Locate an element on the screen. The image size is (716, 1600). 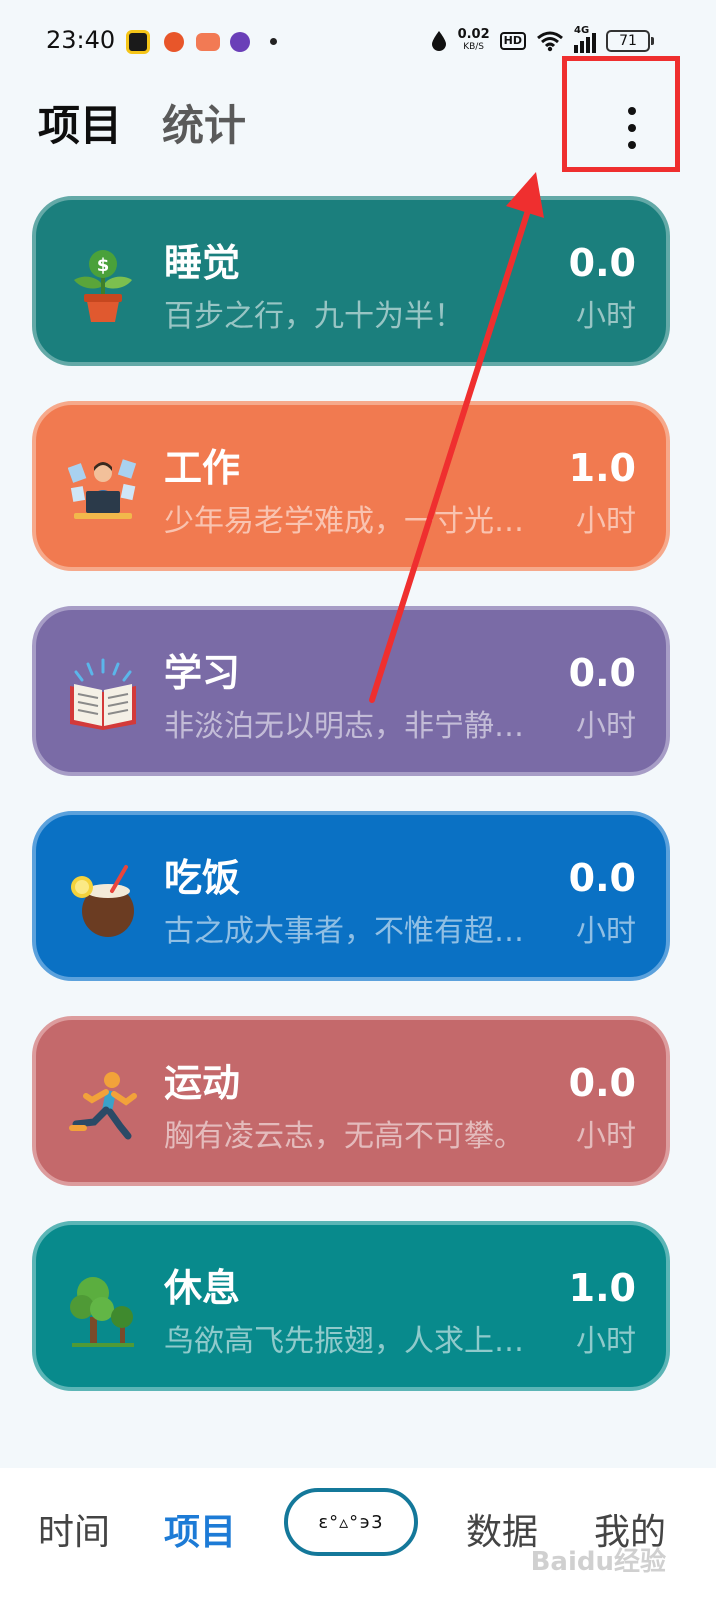
center-action-button: ε°▵°϶3 is located at coordinates (351, 1522).